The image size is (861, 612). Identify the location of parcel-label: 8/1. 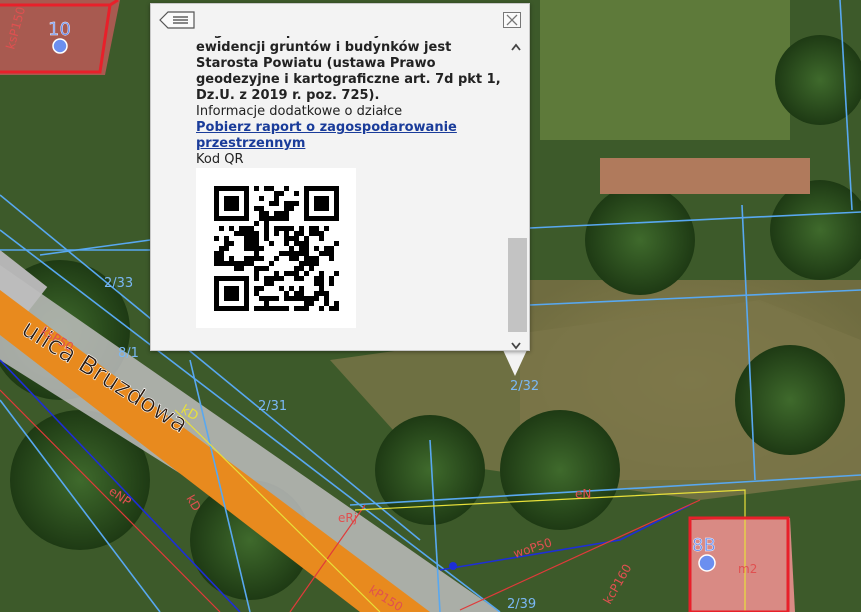
(128, 353).